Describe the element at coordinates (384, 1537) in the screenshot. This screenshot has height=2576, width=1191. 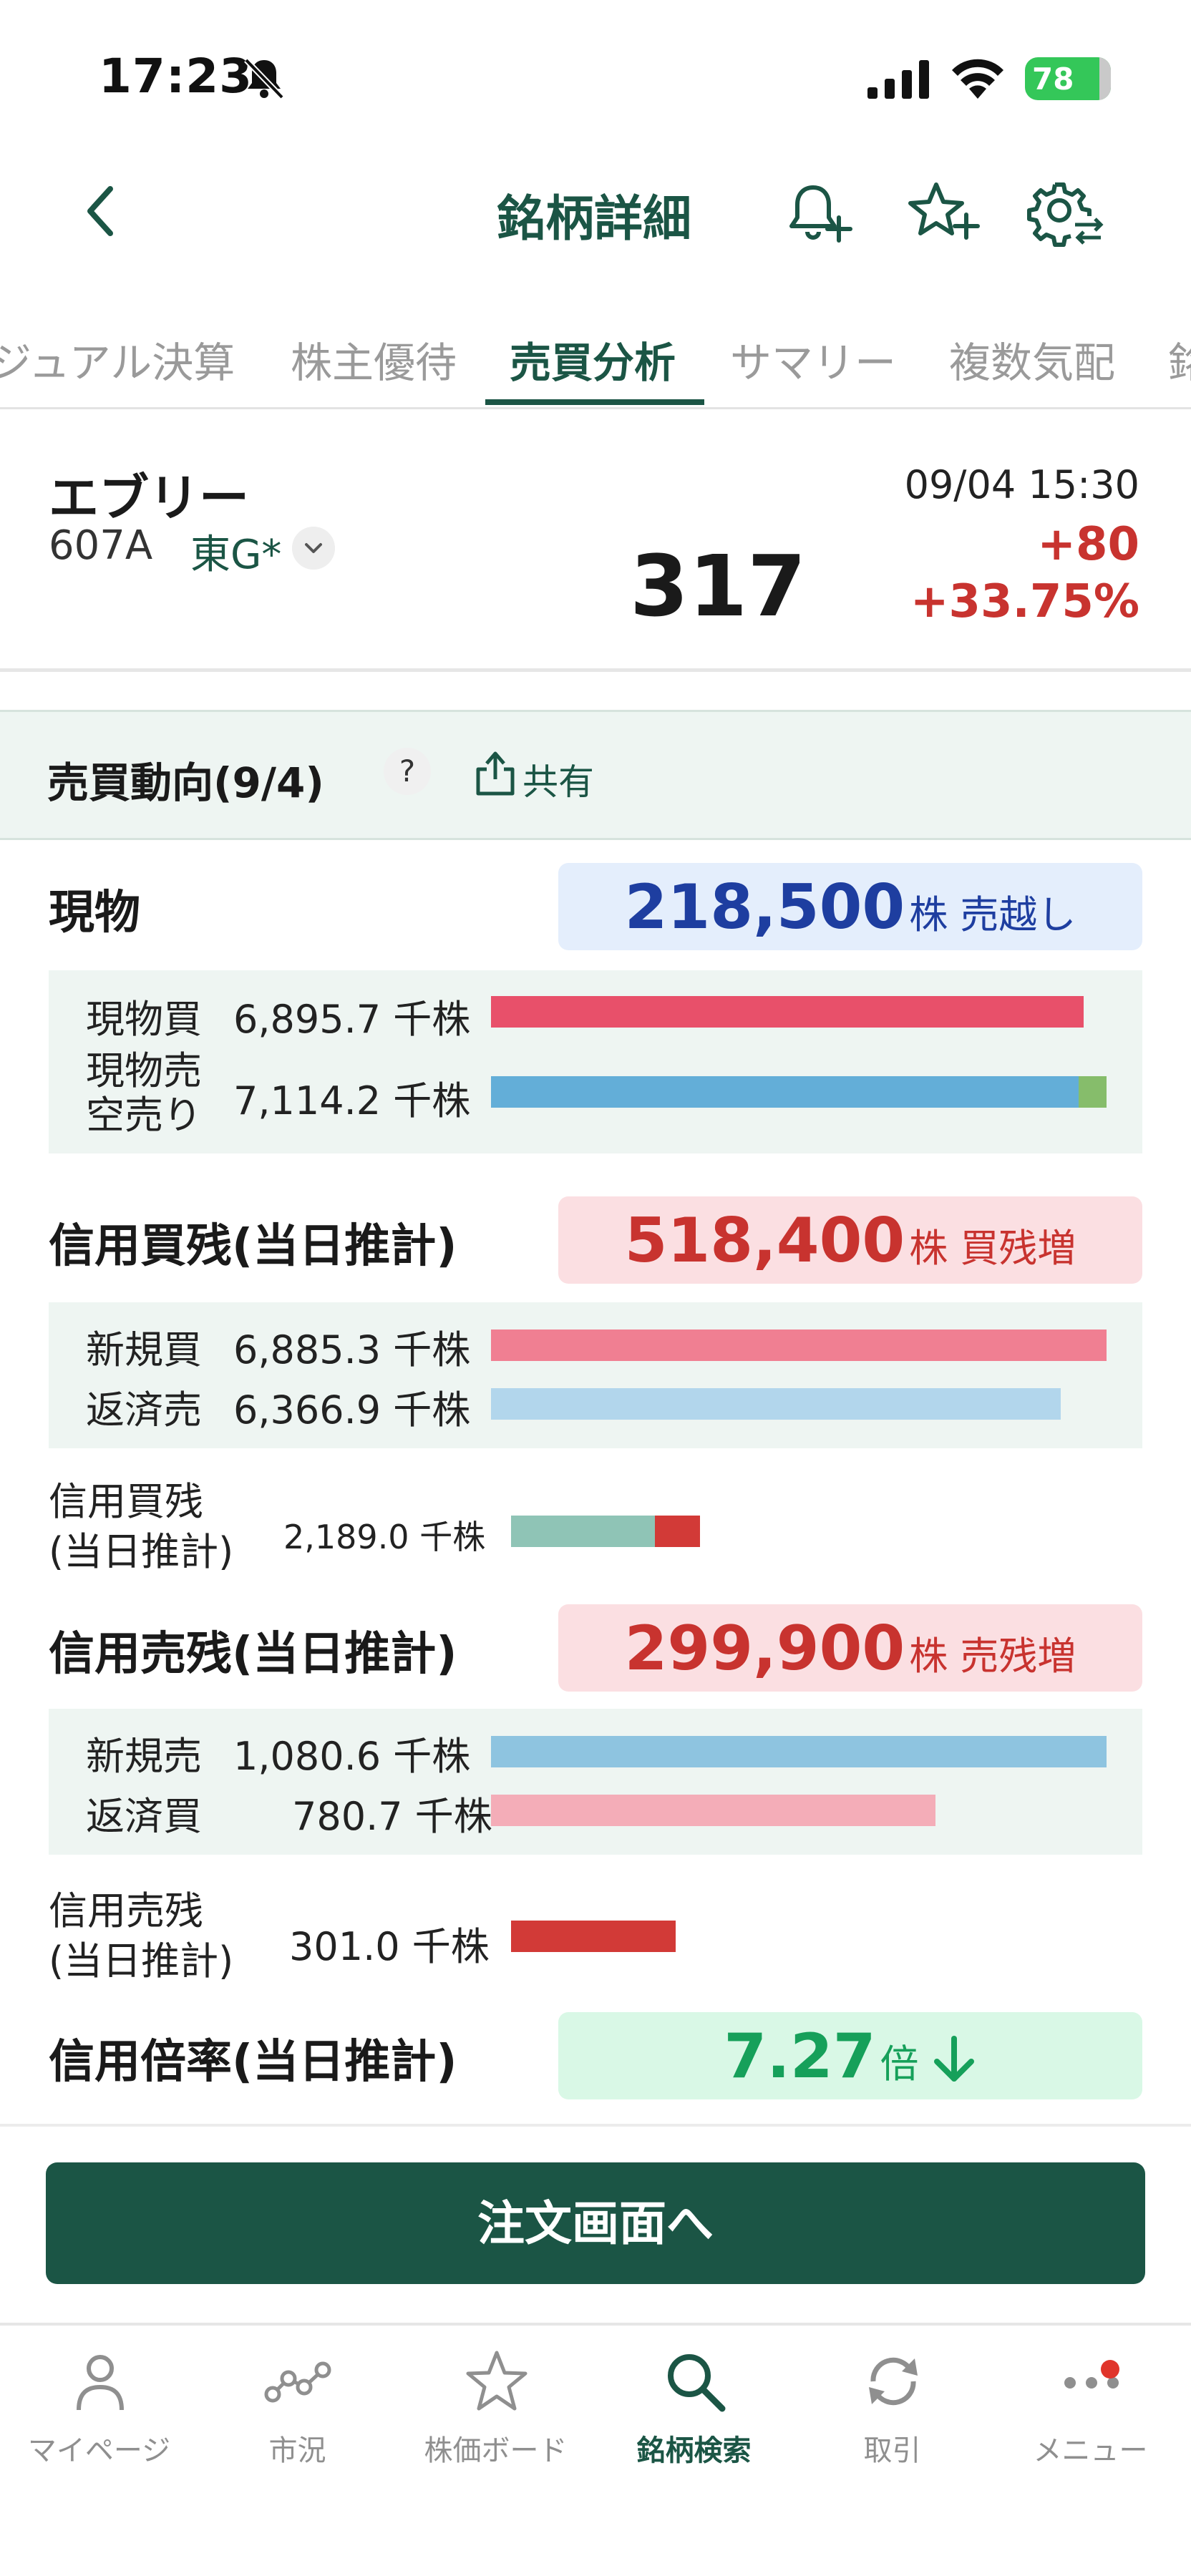
I see `margin-buy-balance-value: 2,189.0 千株` at that location.